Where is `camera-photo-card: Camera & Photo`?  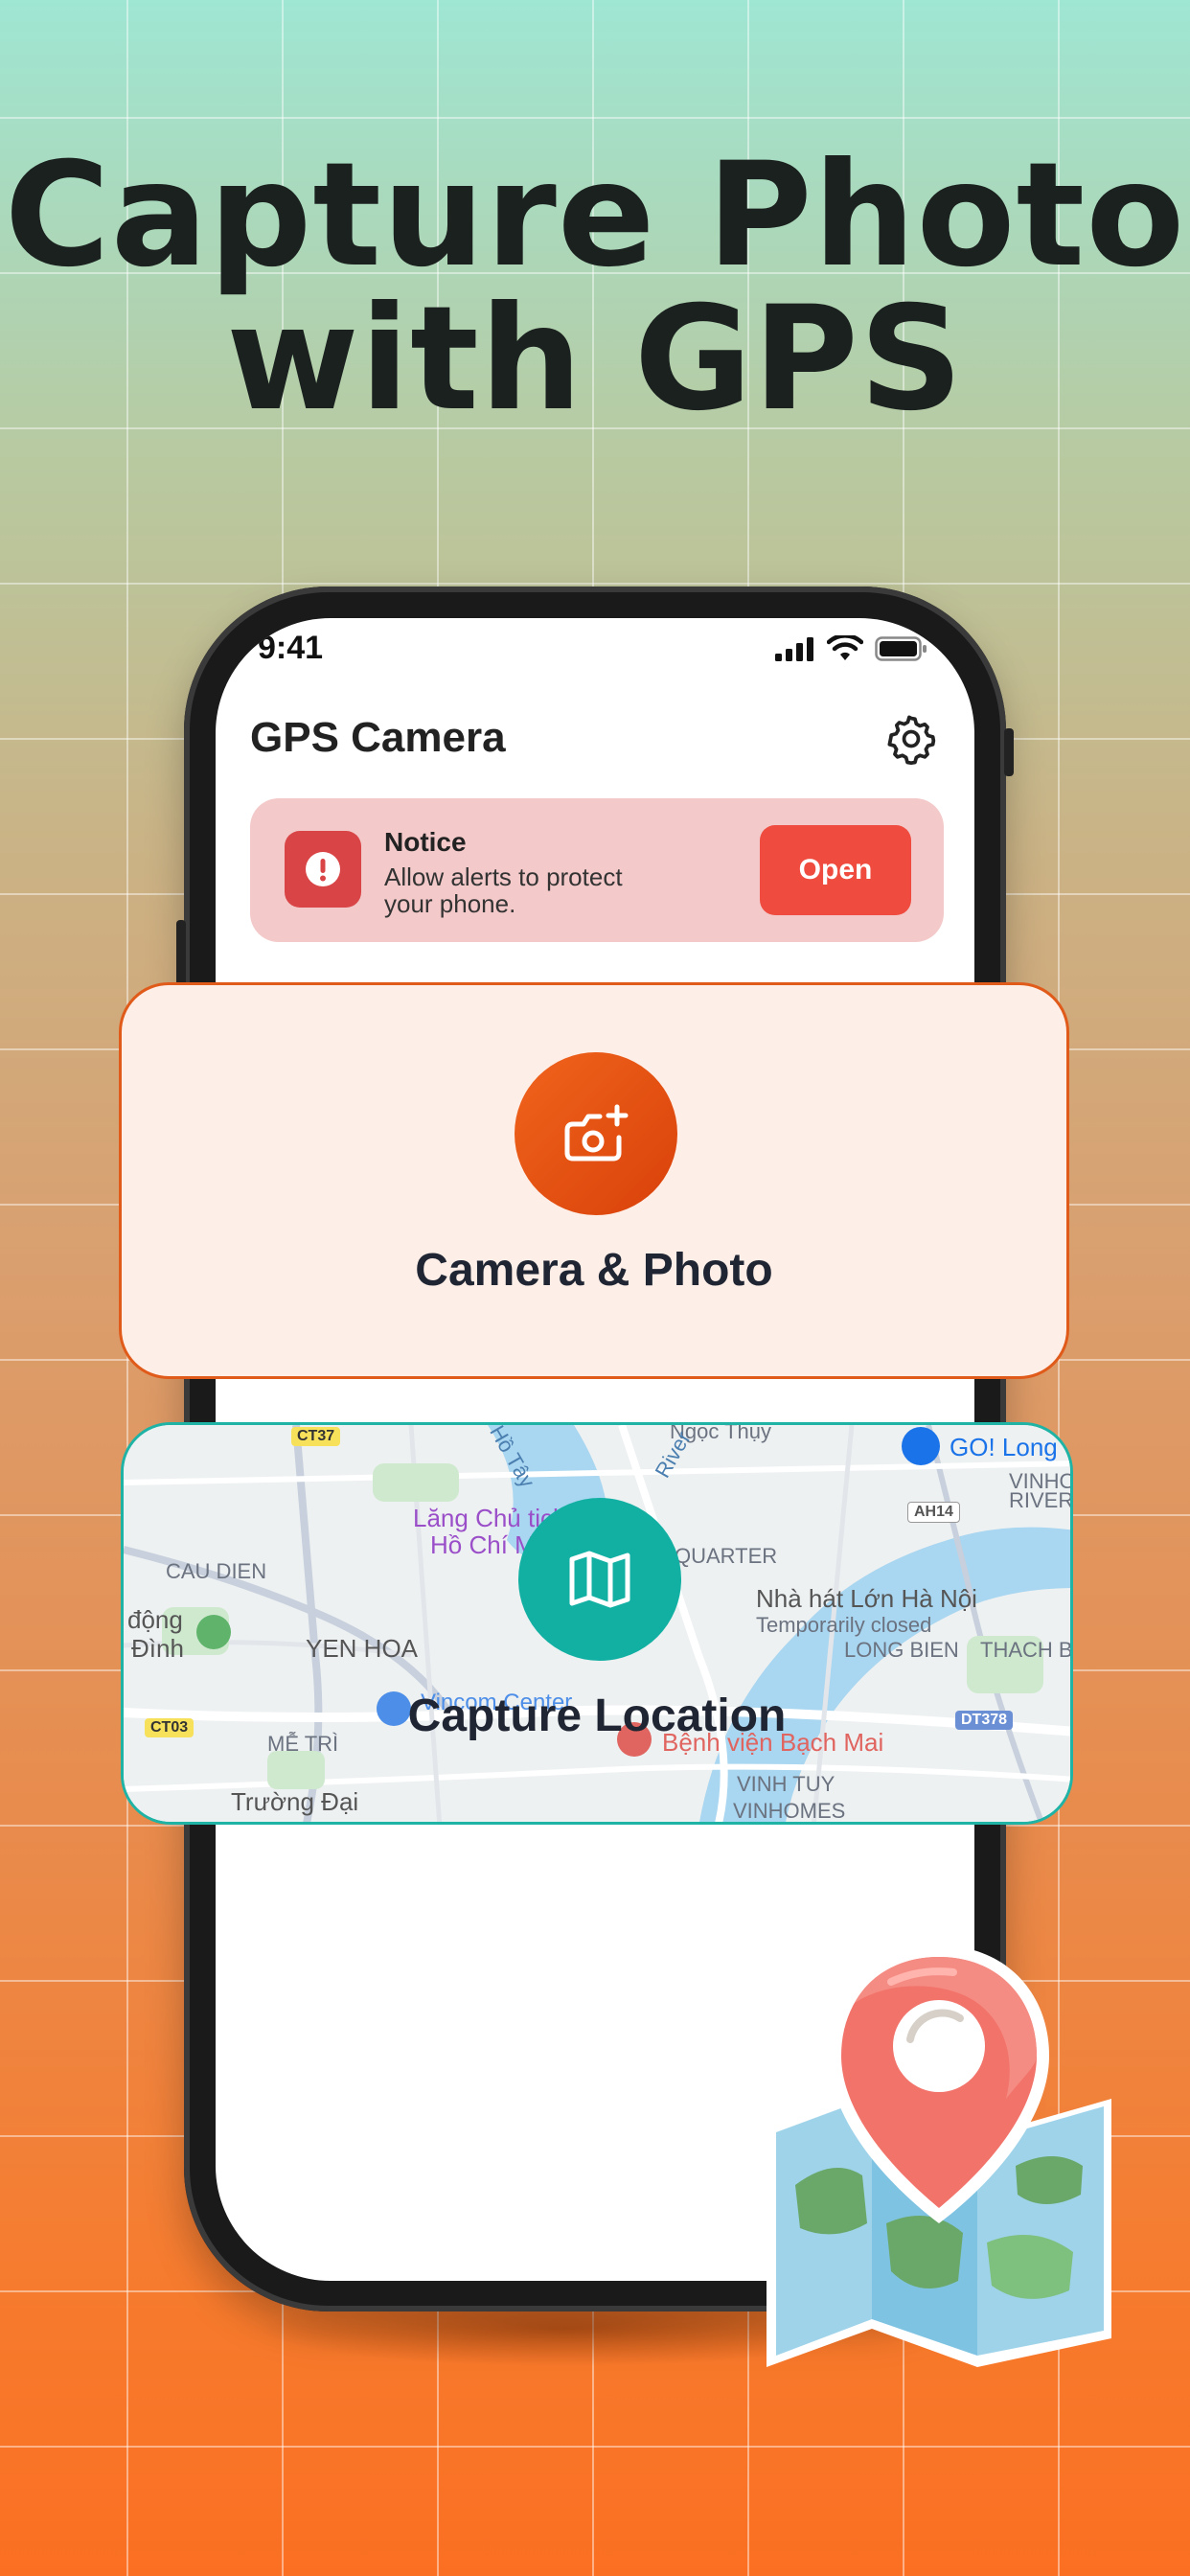 camera-photo-card: Camera & Photo is located at coordinates (594, 1180).